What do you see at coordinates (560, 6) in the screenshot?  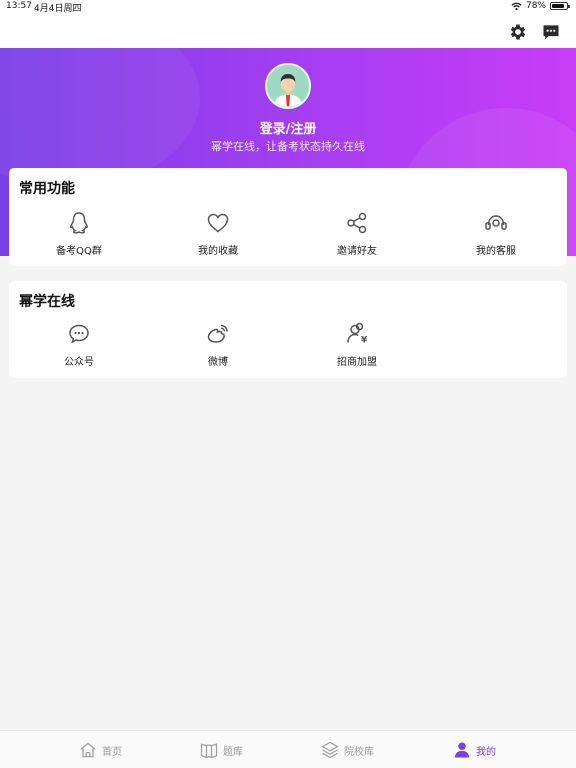 I see `battery-icon` at bounding box center [560, 6].